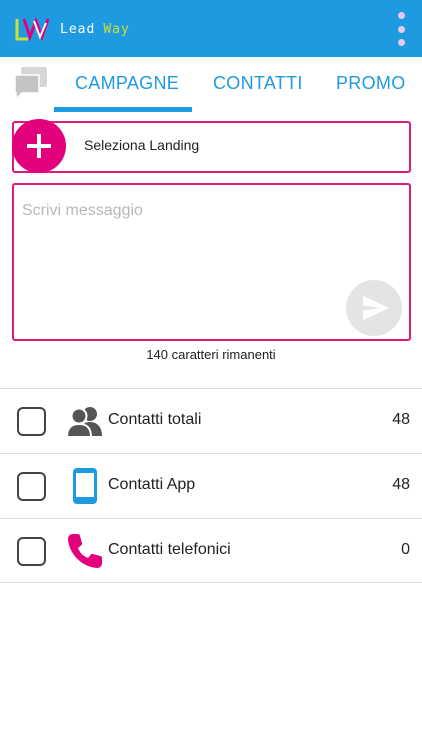 Image resolution: width=422 pixels, height=750 pixels. Describe the element at coordinates (211, 28) in the screenshot. I see `app-bar: Lead Way` at that location.